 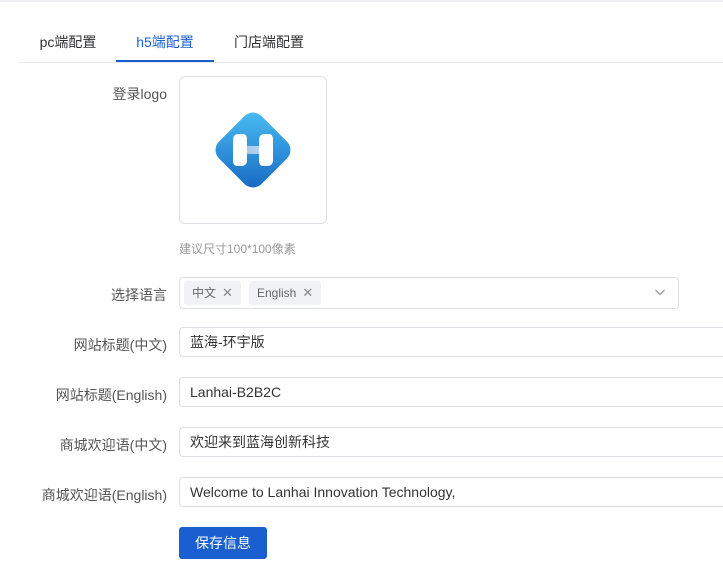 What do you see at coordinates (68, 41) in the screenshot?
I see `tab-pc-config: pc端配置` at bounding box center [68, 41].